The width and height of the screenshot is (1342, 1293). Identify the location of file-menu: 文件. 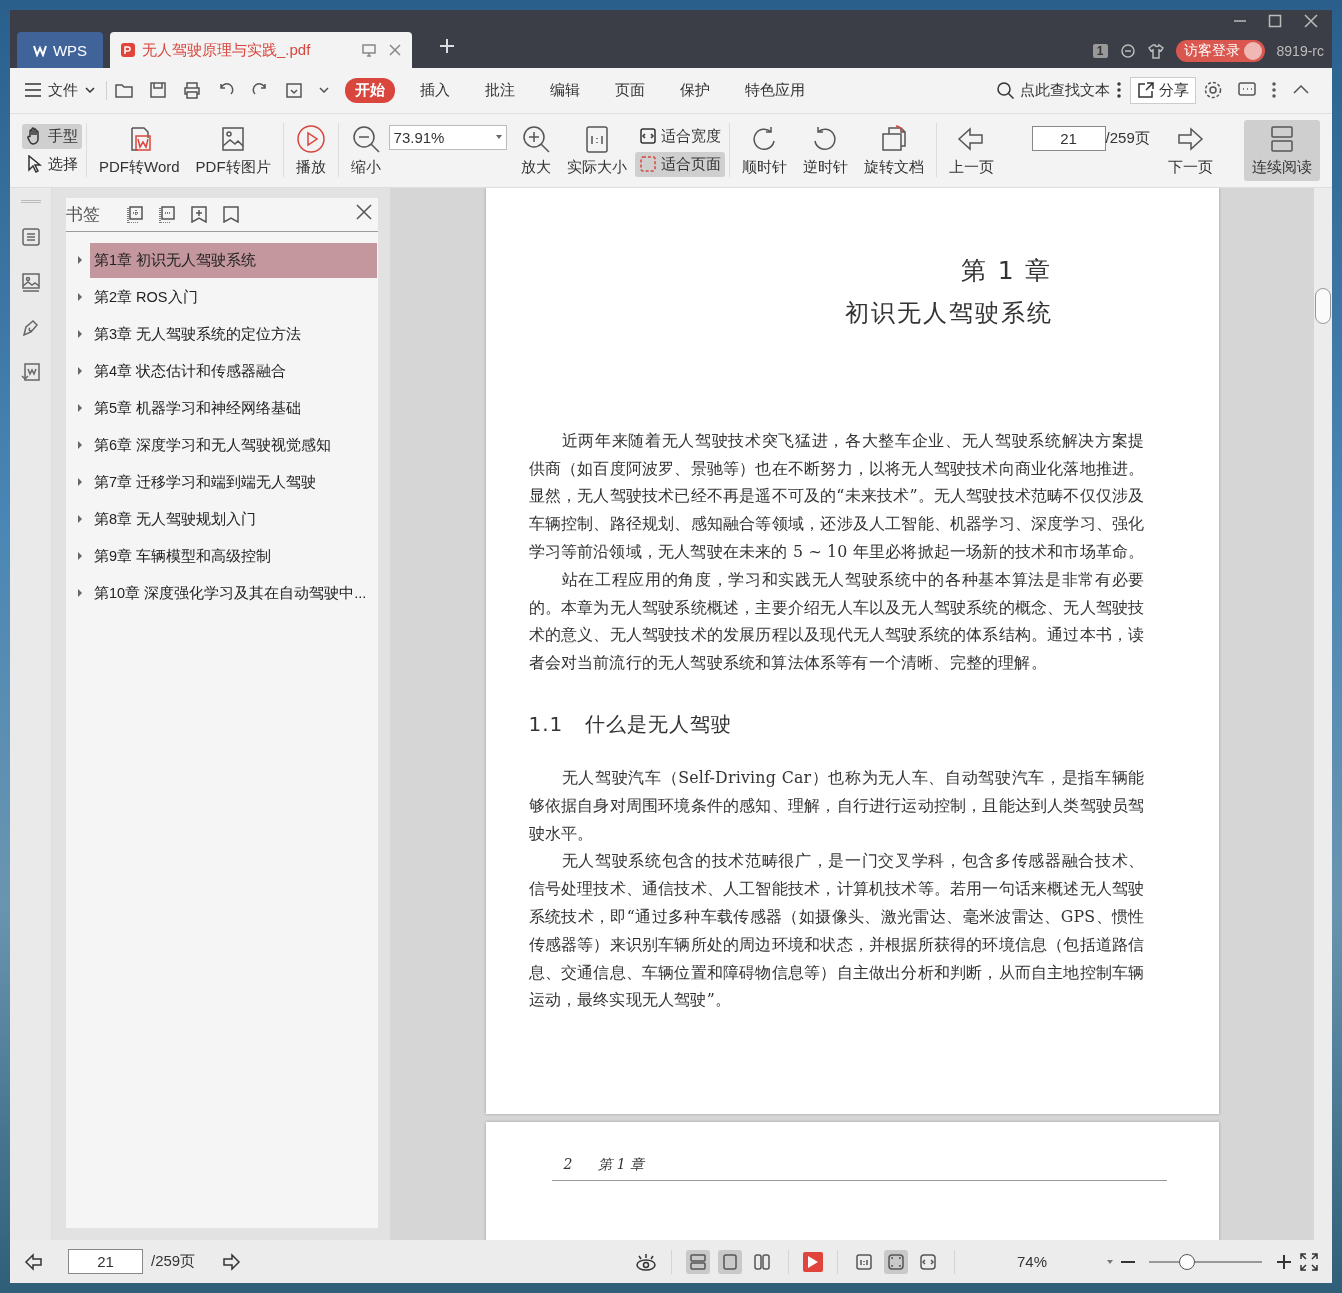
(65, 90).